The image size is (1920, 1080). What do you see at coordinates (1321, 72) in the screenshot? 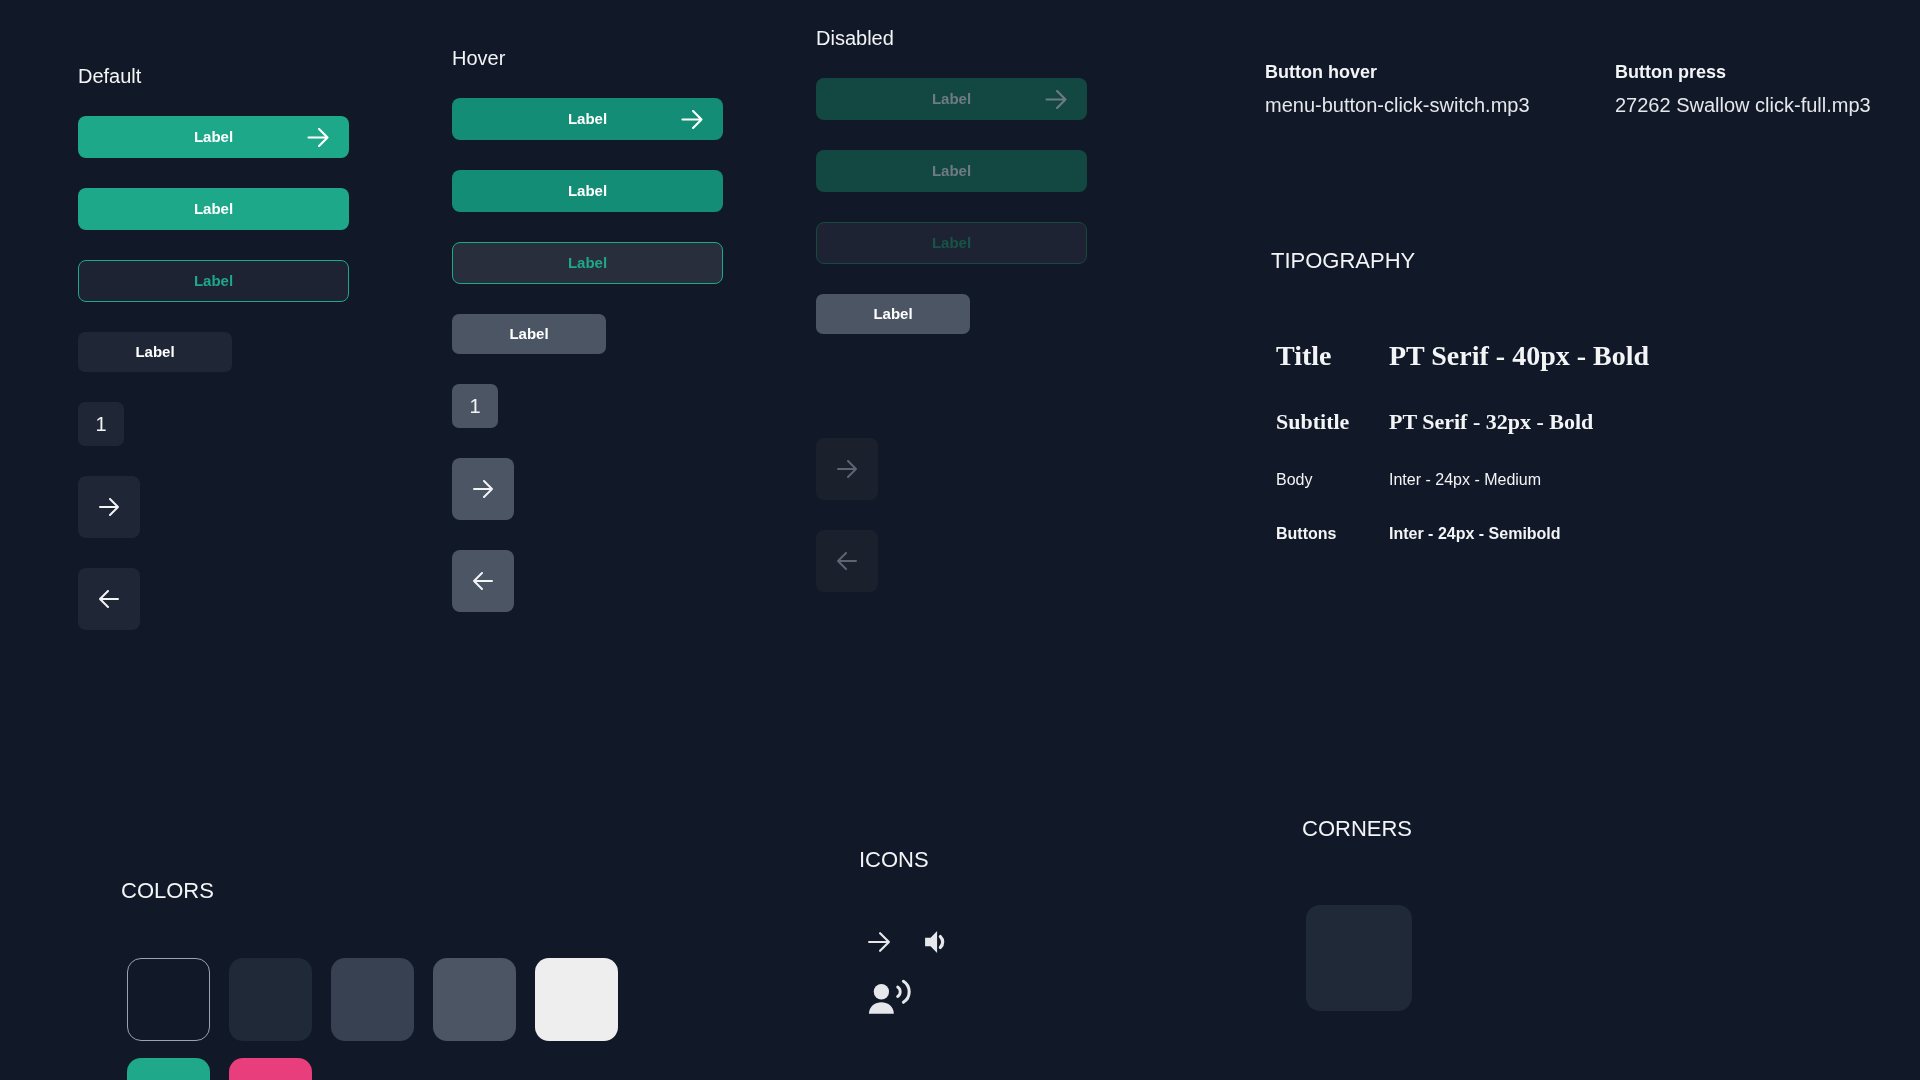
I see `sound-event-label: Button hover` at bounding box center [1321, 72].